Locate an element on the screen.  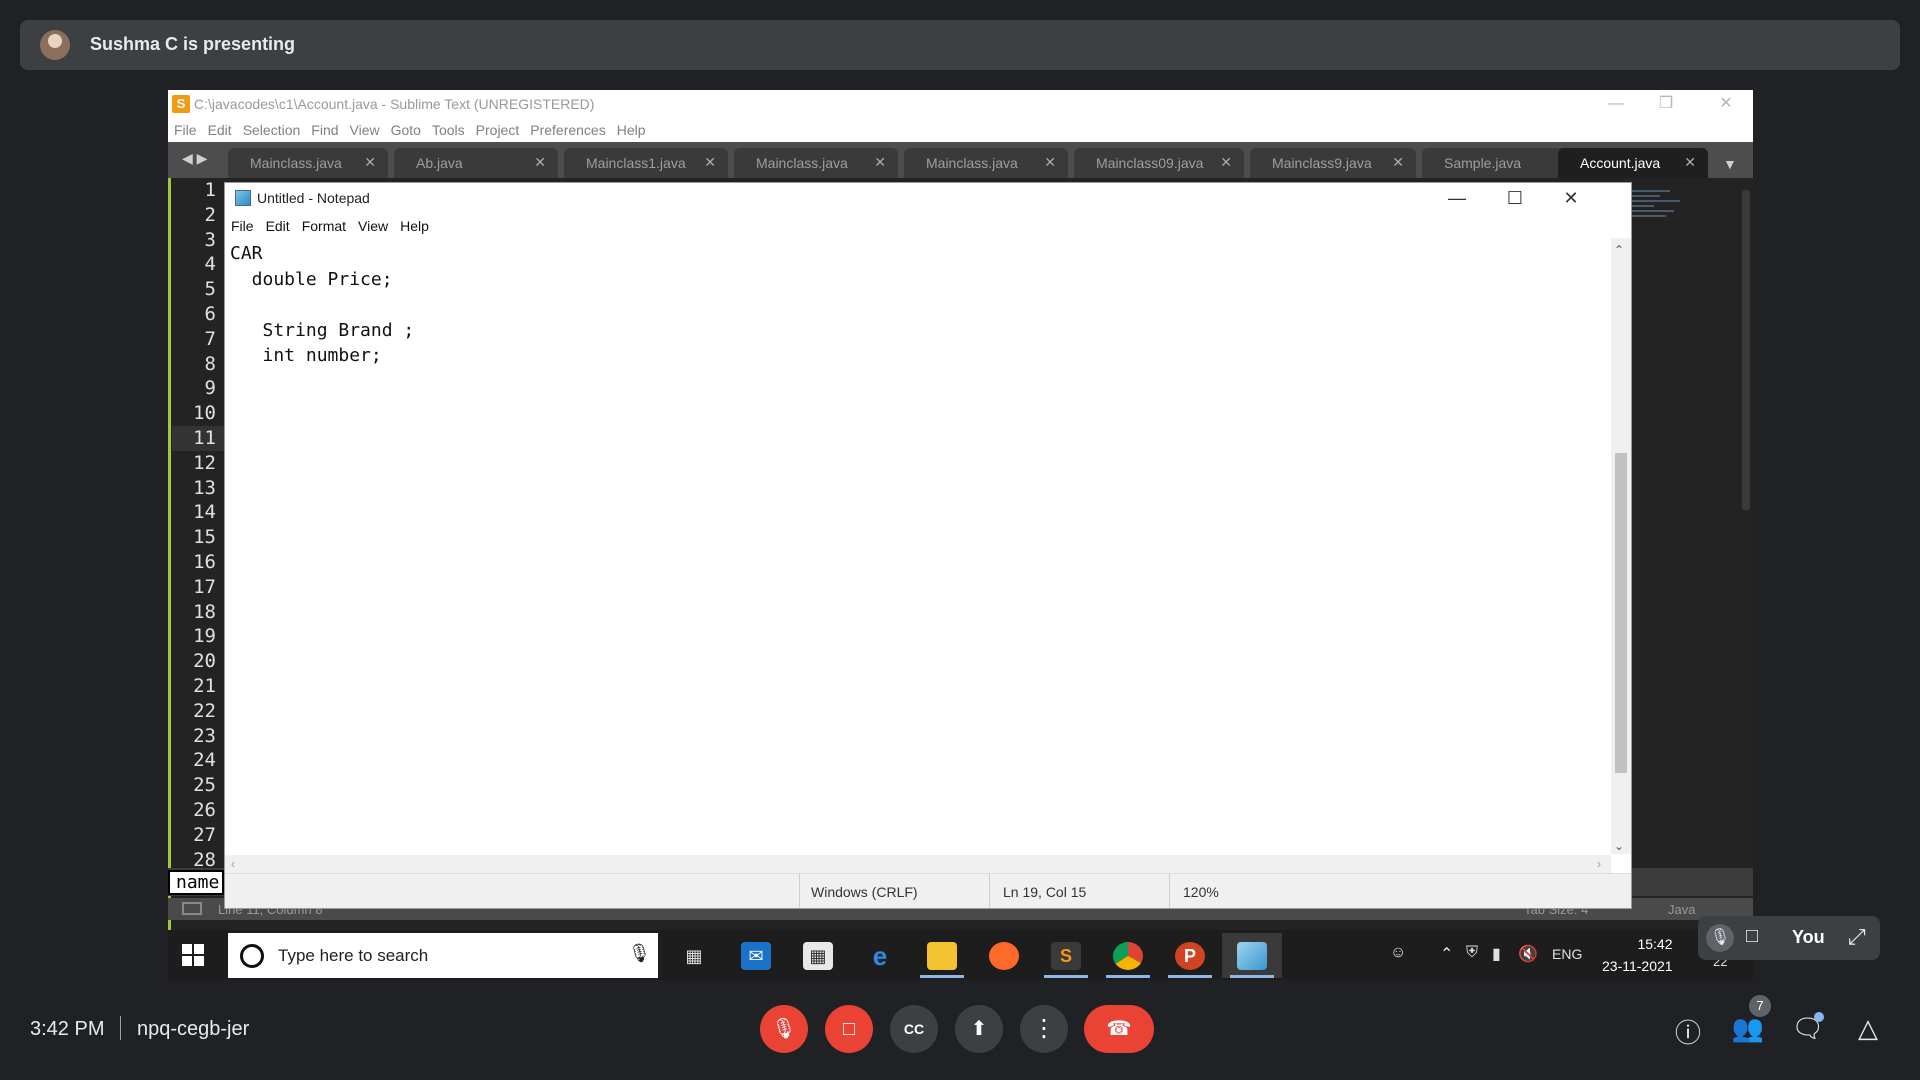
bottom-bar-divider is located at coordinates (120, 1028).